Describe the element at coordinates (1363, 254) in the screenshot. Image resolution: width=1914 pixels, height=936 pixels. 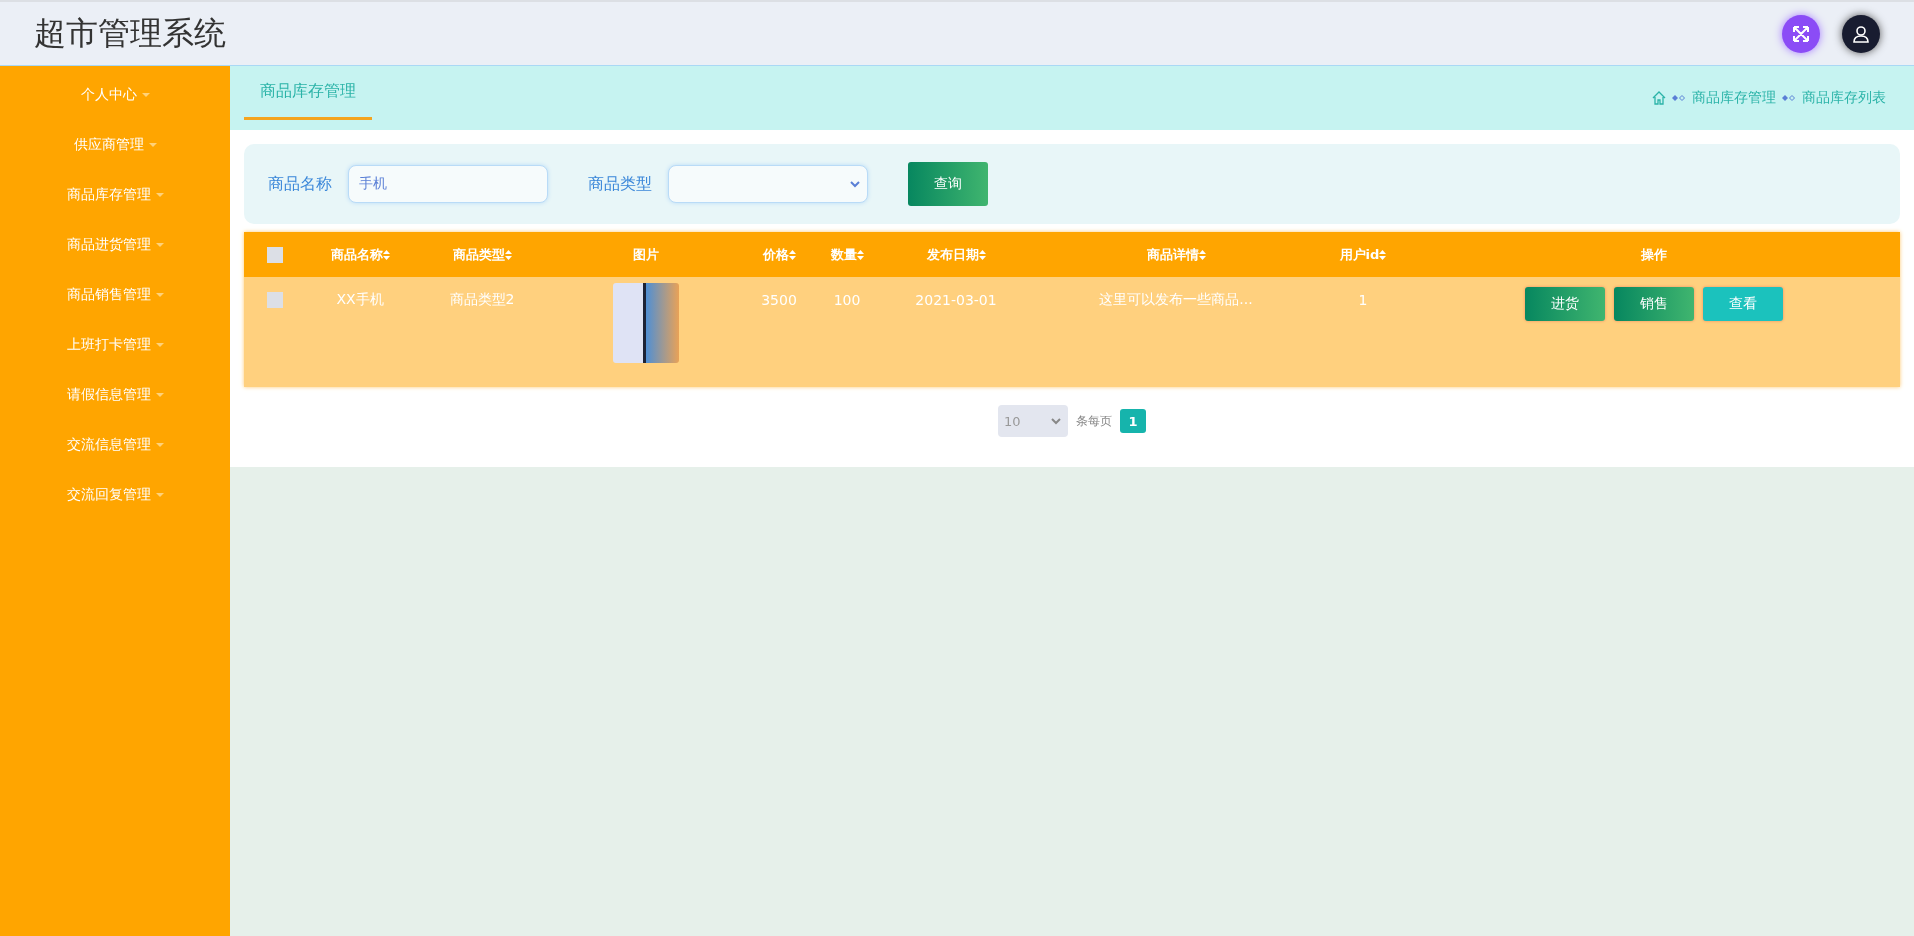
I see `column-header: 用户id` at that location.